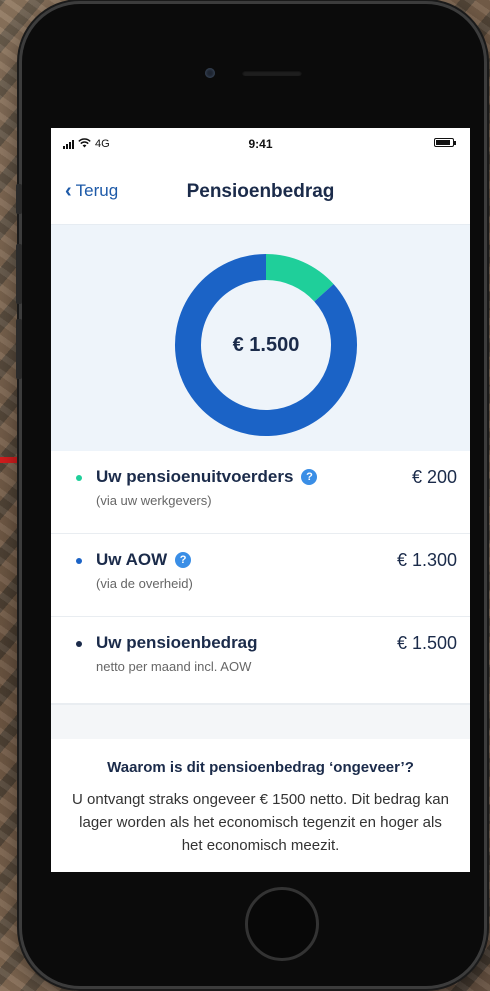 The image size is (490, 991). What do you see at coordinates (434, 477) in the screenshot?
I see `row-amount: € 200` at bounding box center [434, 477].